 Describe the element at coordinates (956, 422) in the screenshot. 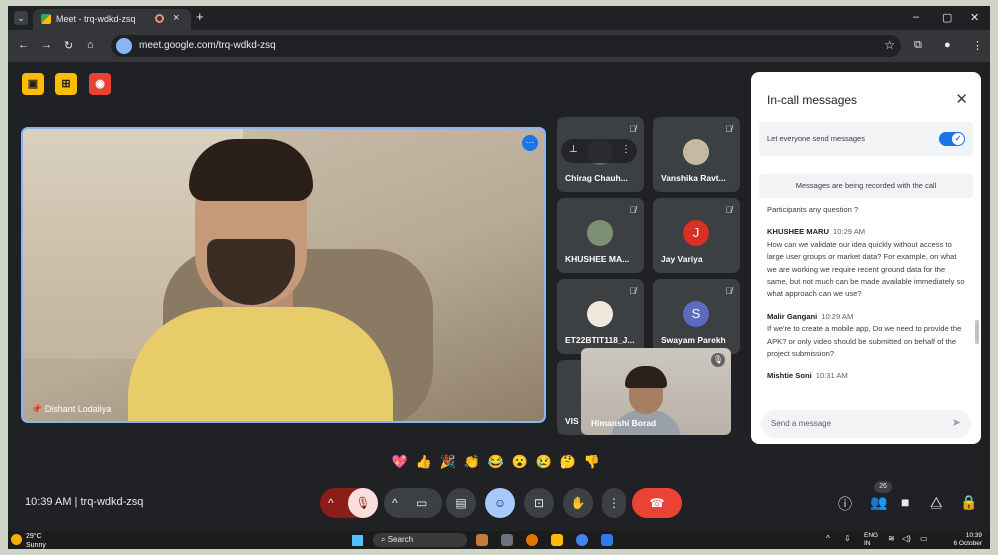

I see `send-icon: ➤` at that location.